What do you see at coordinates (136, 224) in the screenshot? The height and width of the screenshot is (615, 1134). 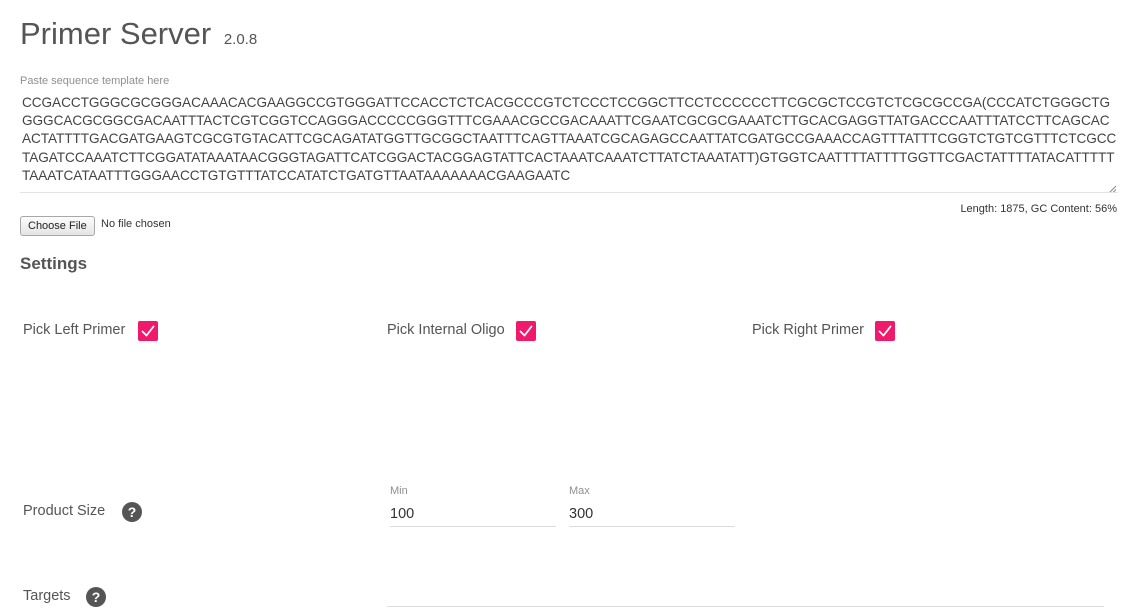 I see `file-status: No file chosen` at bounding box center [136, 224].